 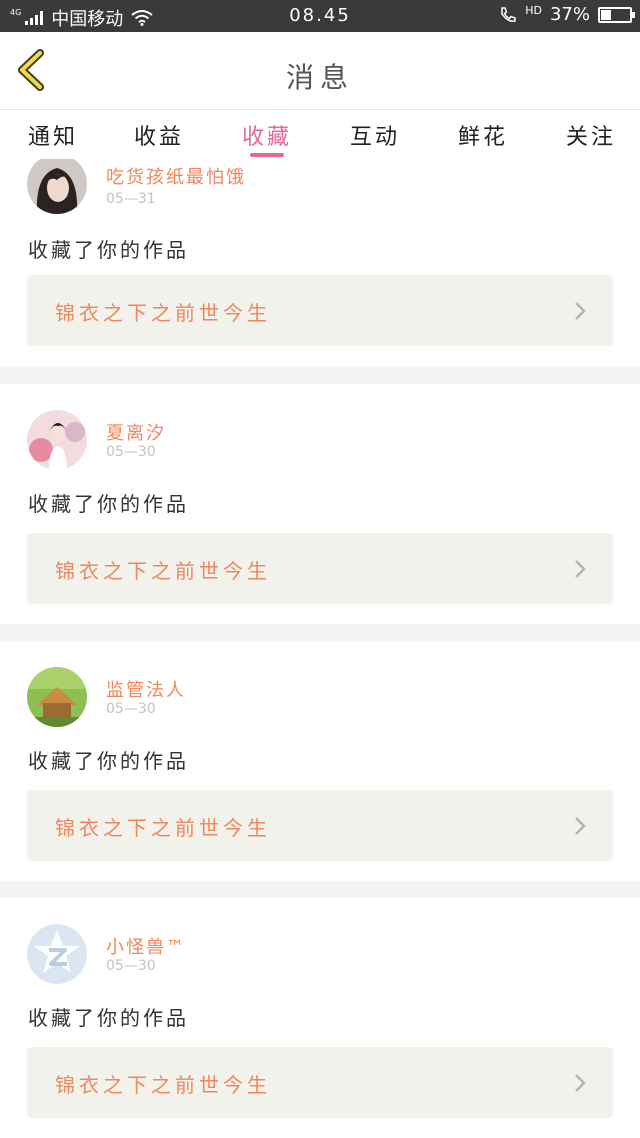 I want to click on user-name: 监管法人, so click(x=146, y=689).